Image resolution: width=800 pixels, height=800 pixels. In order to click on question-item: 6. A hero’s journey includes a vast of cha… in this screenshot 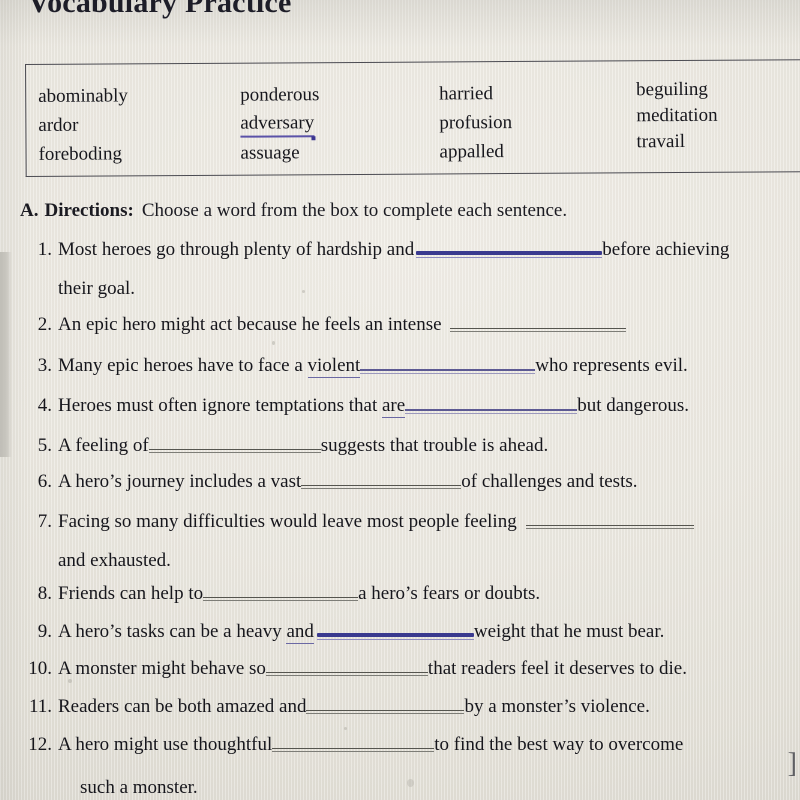, I will do `click(337, 480)`.